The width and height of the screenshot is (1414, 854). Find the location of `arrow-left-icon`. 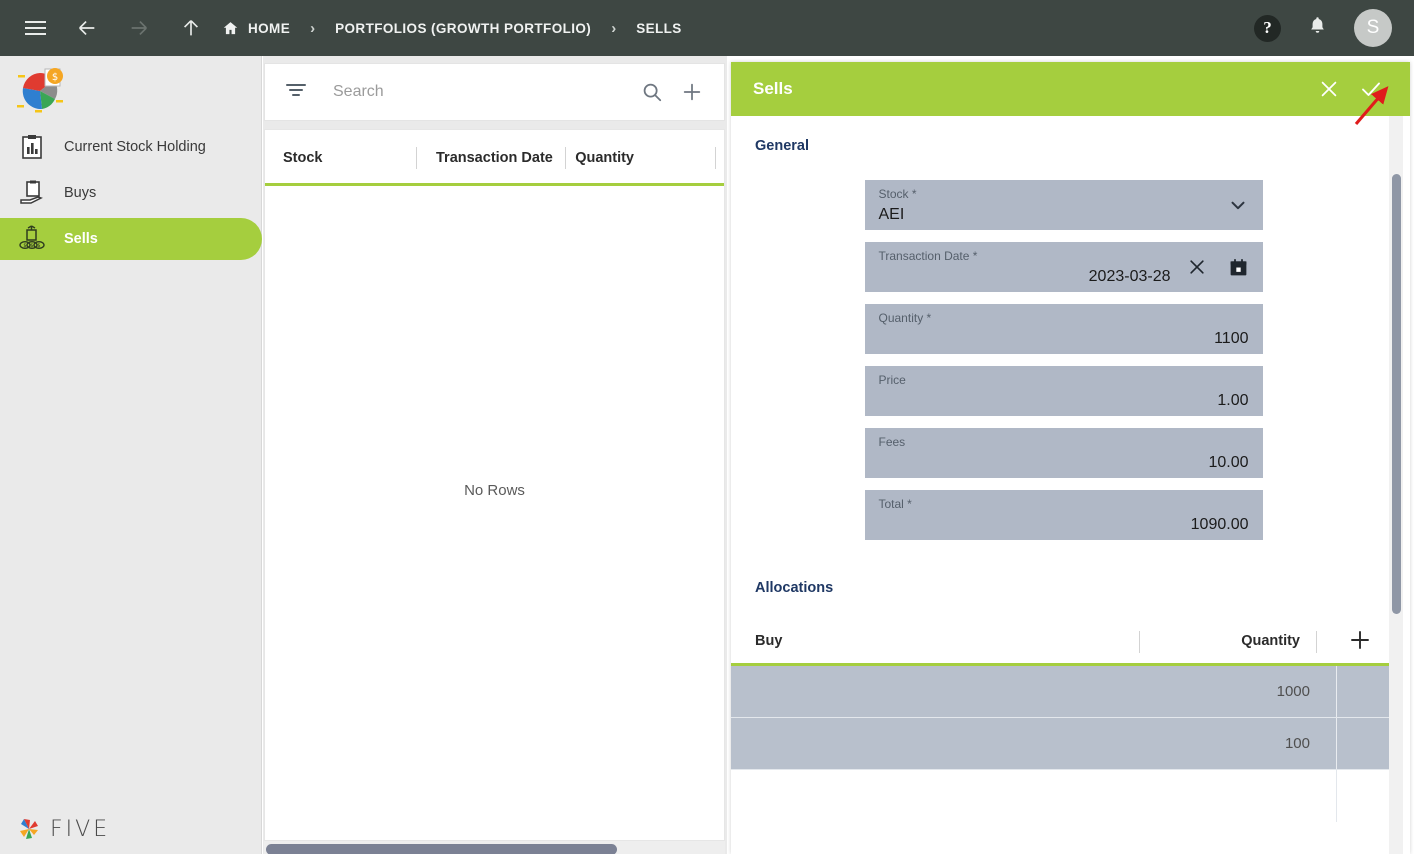

arrow-left-icon is located at coordinates (87, 28).